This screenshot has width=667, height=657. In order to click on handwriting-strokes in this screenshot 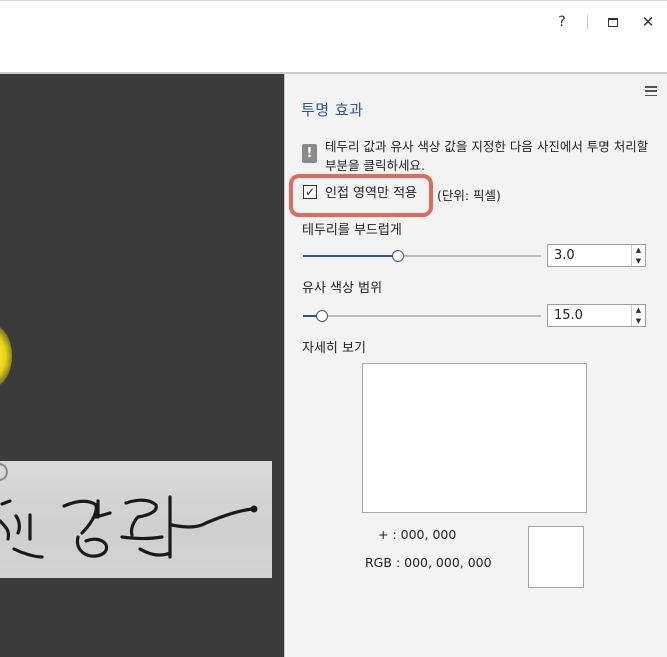, I will do `click(129, 527)`.